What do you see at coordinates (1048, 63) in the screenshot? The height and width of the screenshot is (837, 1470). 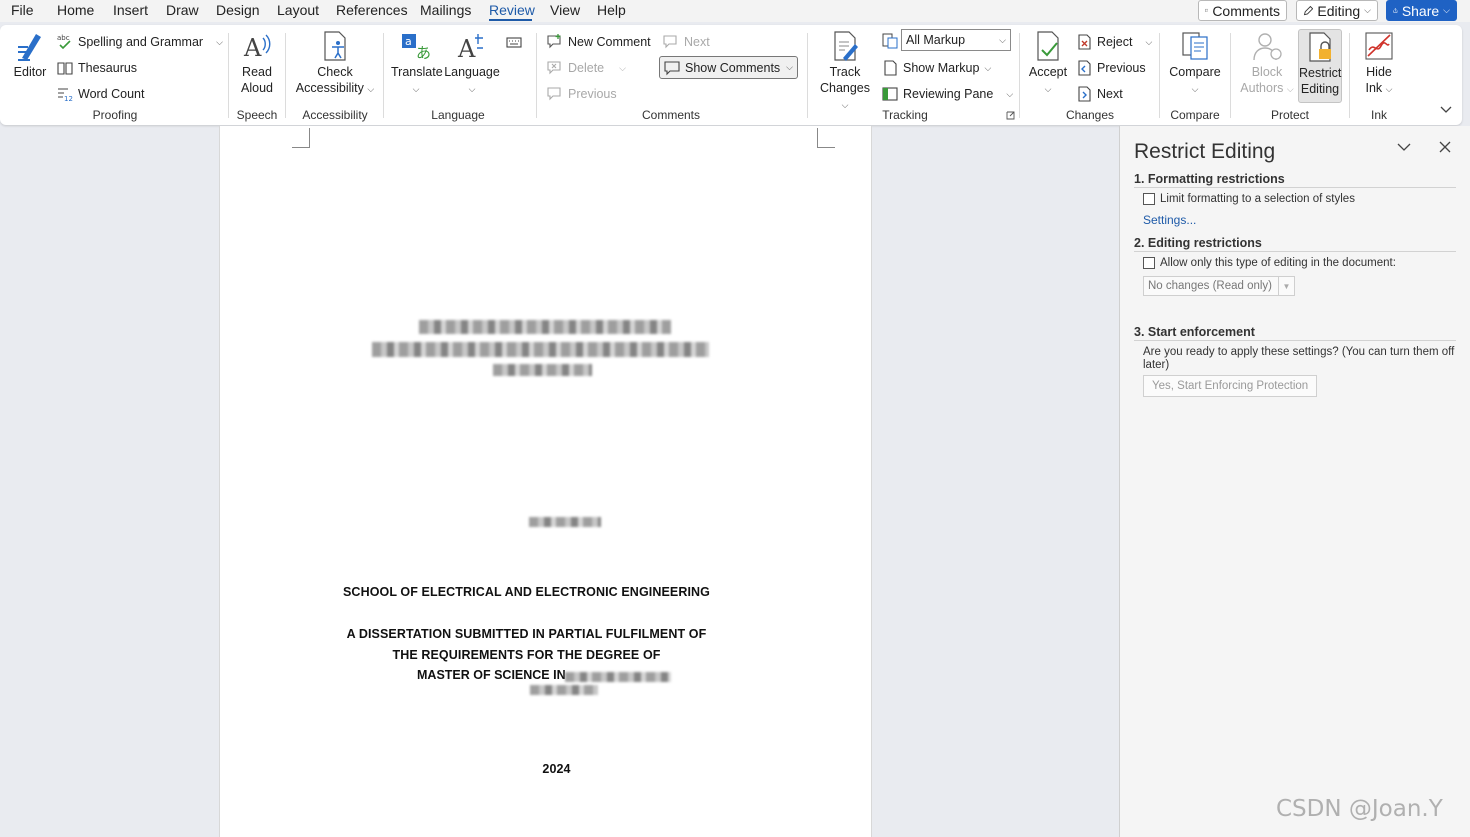 I see `accept-button: Accept ⌵` at bounding box center [1048, 63].